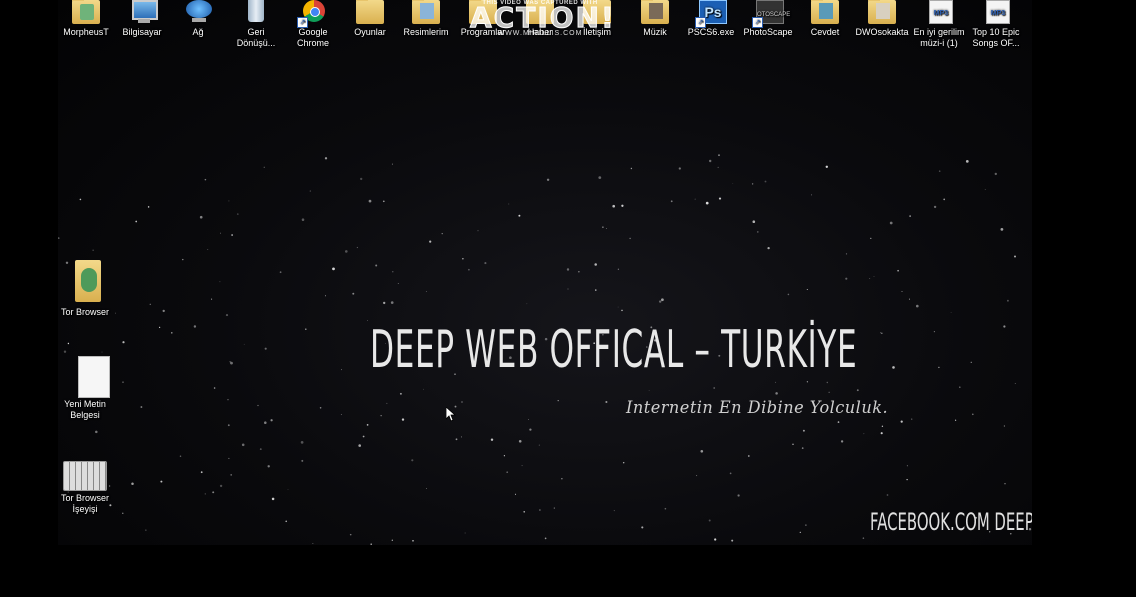 This screenshot has height=597, width=1136. What do you see at coordinates (313, 32) in the screenshot?
I see `icon-label: Google` at bounding box center [313, 32].